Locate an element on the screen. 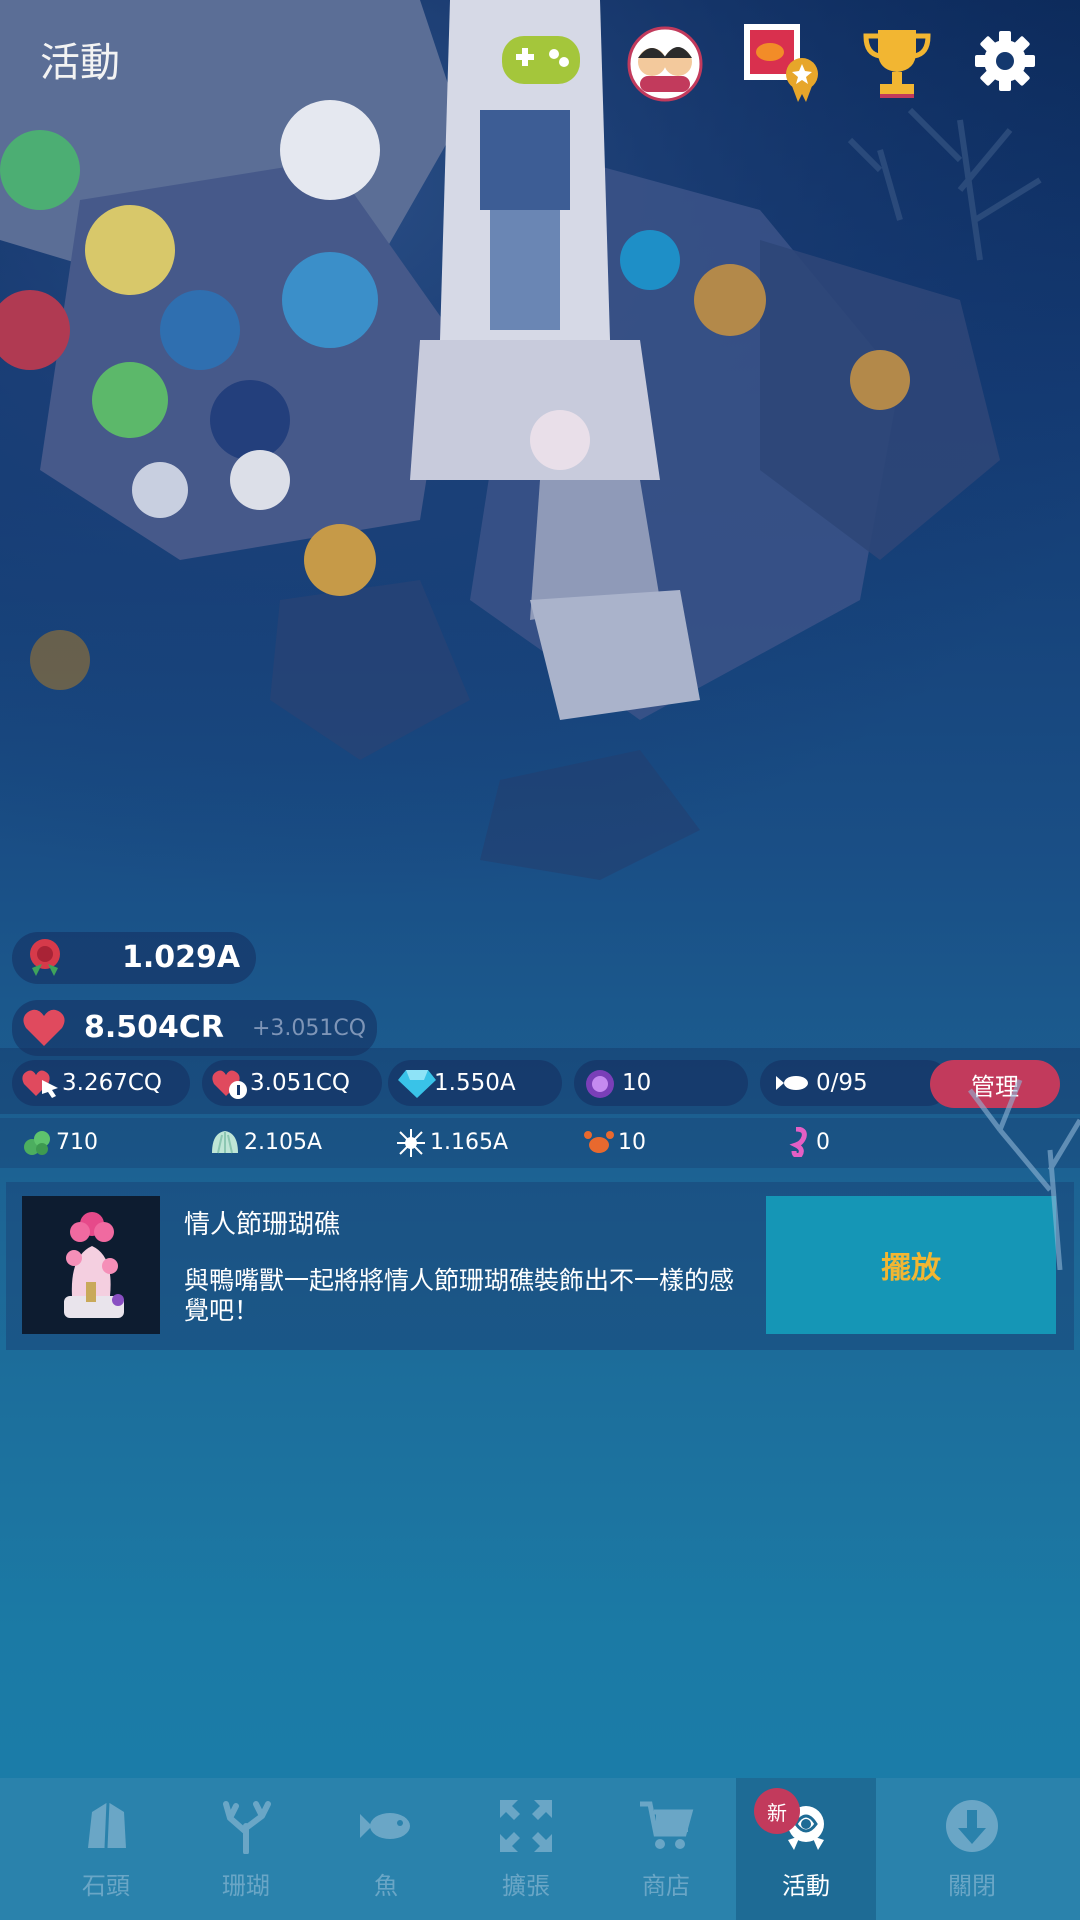 Image resolution: width=1080 pixels, height=1920 pixels. nav-item-stone: 石頭 is located at coordinates (106, 1849).